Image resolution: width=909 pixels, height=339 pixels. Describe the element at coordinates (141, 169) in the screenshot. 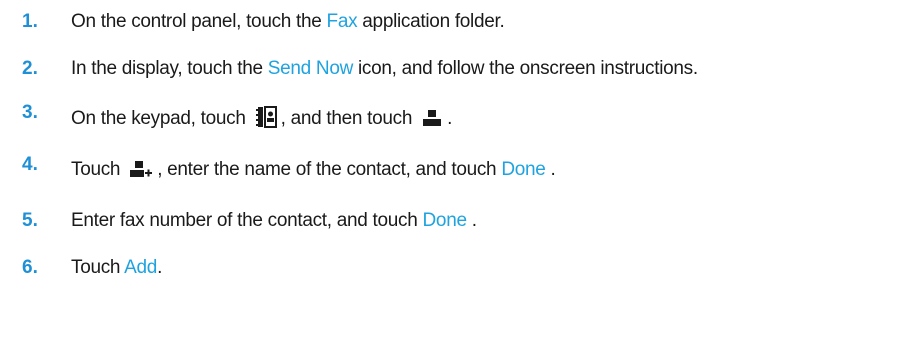

I see `add-person-icon` at that location.